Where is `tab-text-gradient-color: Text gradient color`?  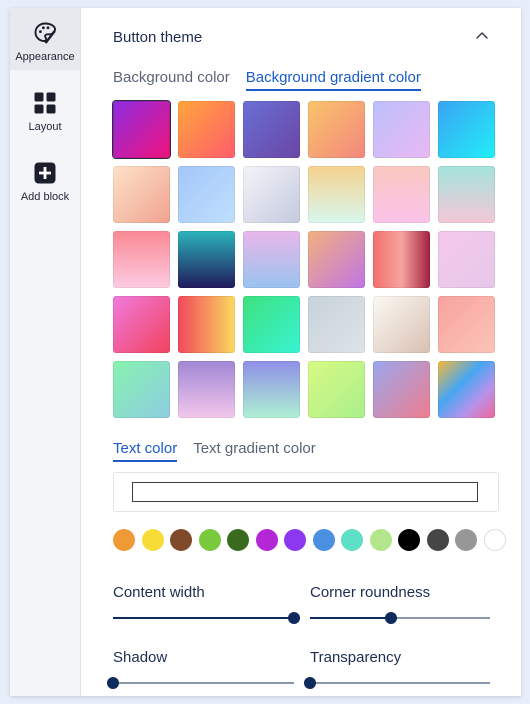
tab-text-gradient-color: Text gradient color is located at coordinates (254, 451).